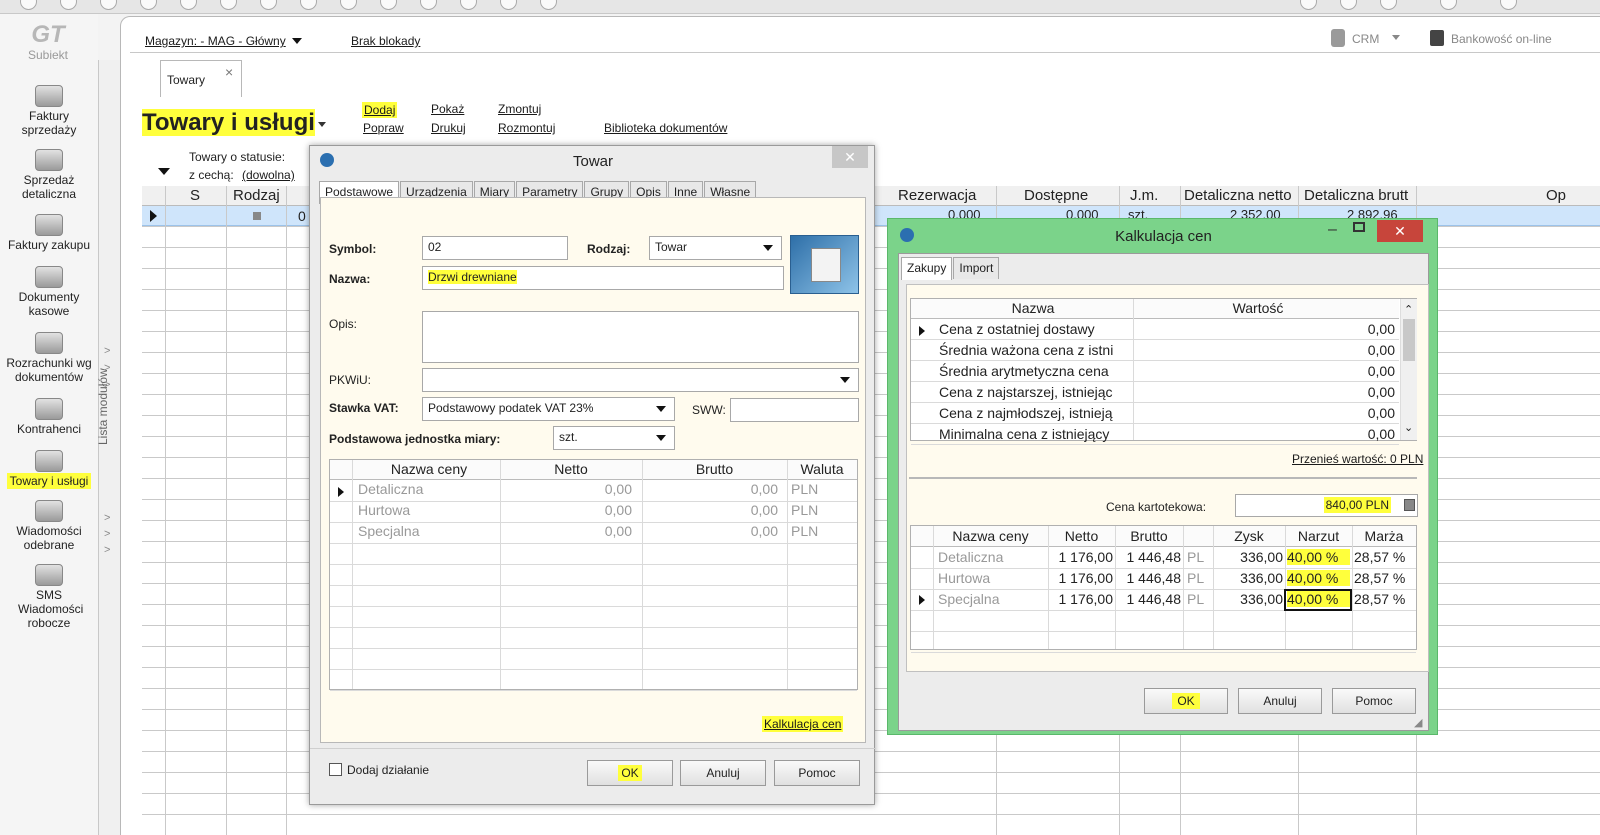 The height and width of the screenshot is (835, 1600). What do you see at coordinates (567, 489) in the screenshot?
I see `price-cell-netto: 0,00` at bounding box center [567, 489].